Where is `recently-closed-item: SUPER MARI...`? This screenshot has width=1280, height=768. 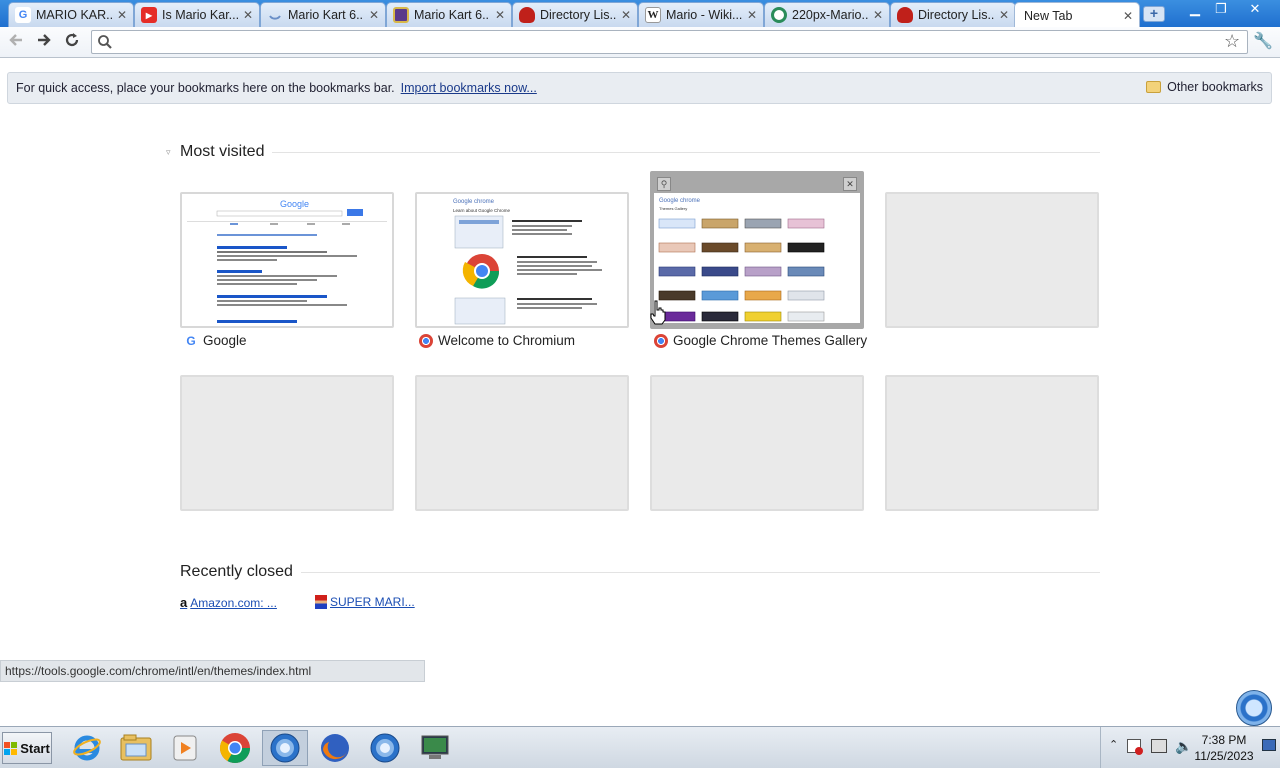
recently-closed-item: SUPER MARI... is located at coordinates (365, 602).